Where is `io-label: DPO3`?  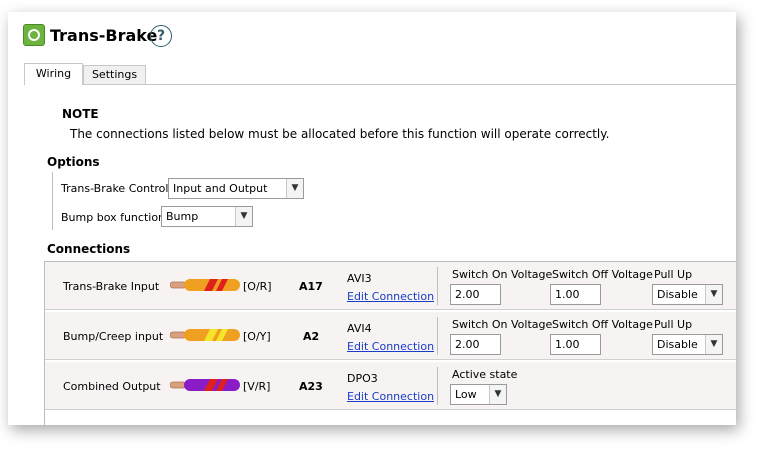 io-label: DPO3 is located at coordinates (362, 378).